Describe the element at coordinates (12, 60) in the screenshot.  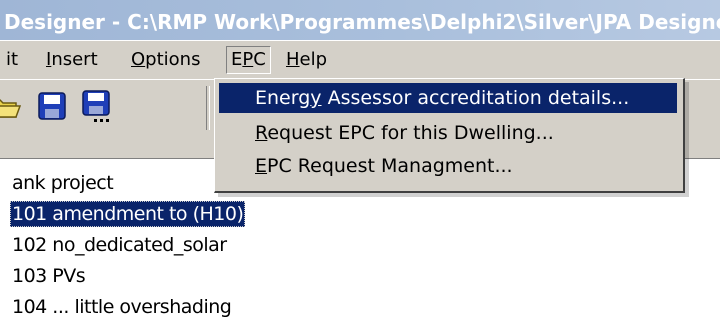
I see `menu-edit: it` at that location.